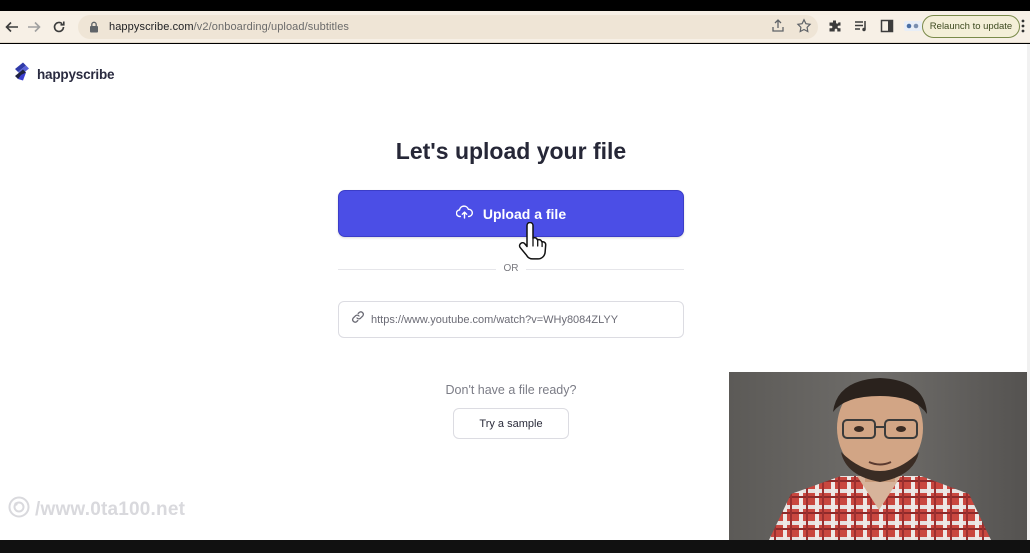 The width and height of the screenshot is (1030, 553). Describe the element at coordinates (12, 27) in the screenshot. I see `back-icon` at that location.